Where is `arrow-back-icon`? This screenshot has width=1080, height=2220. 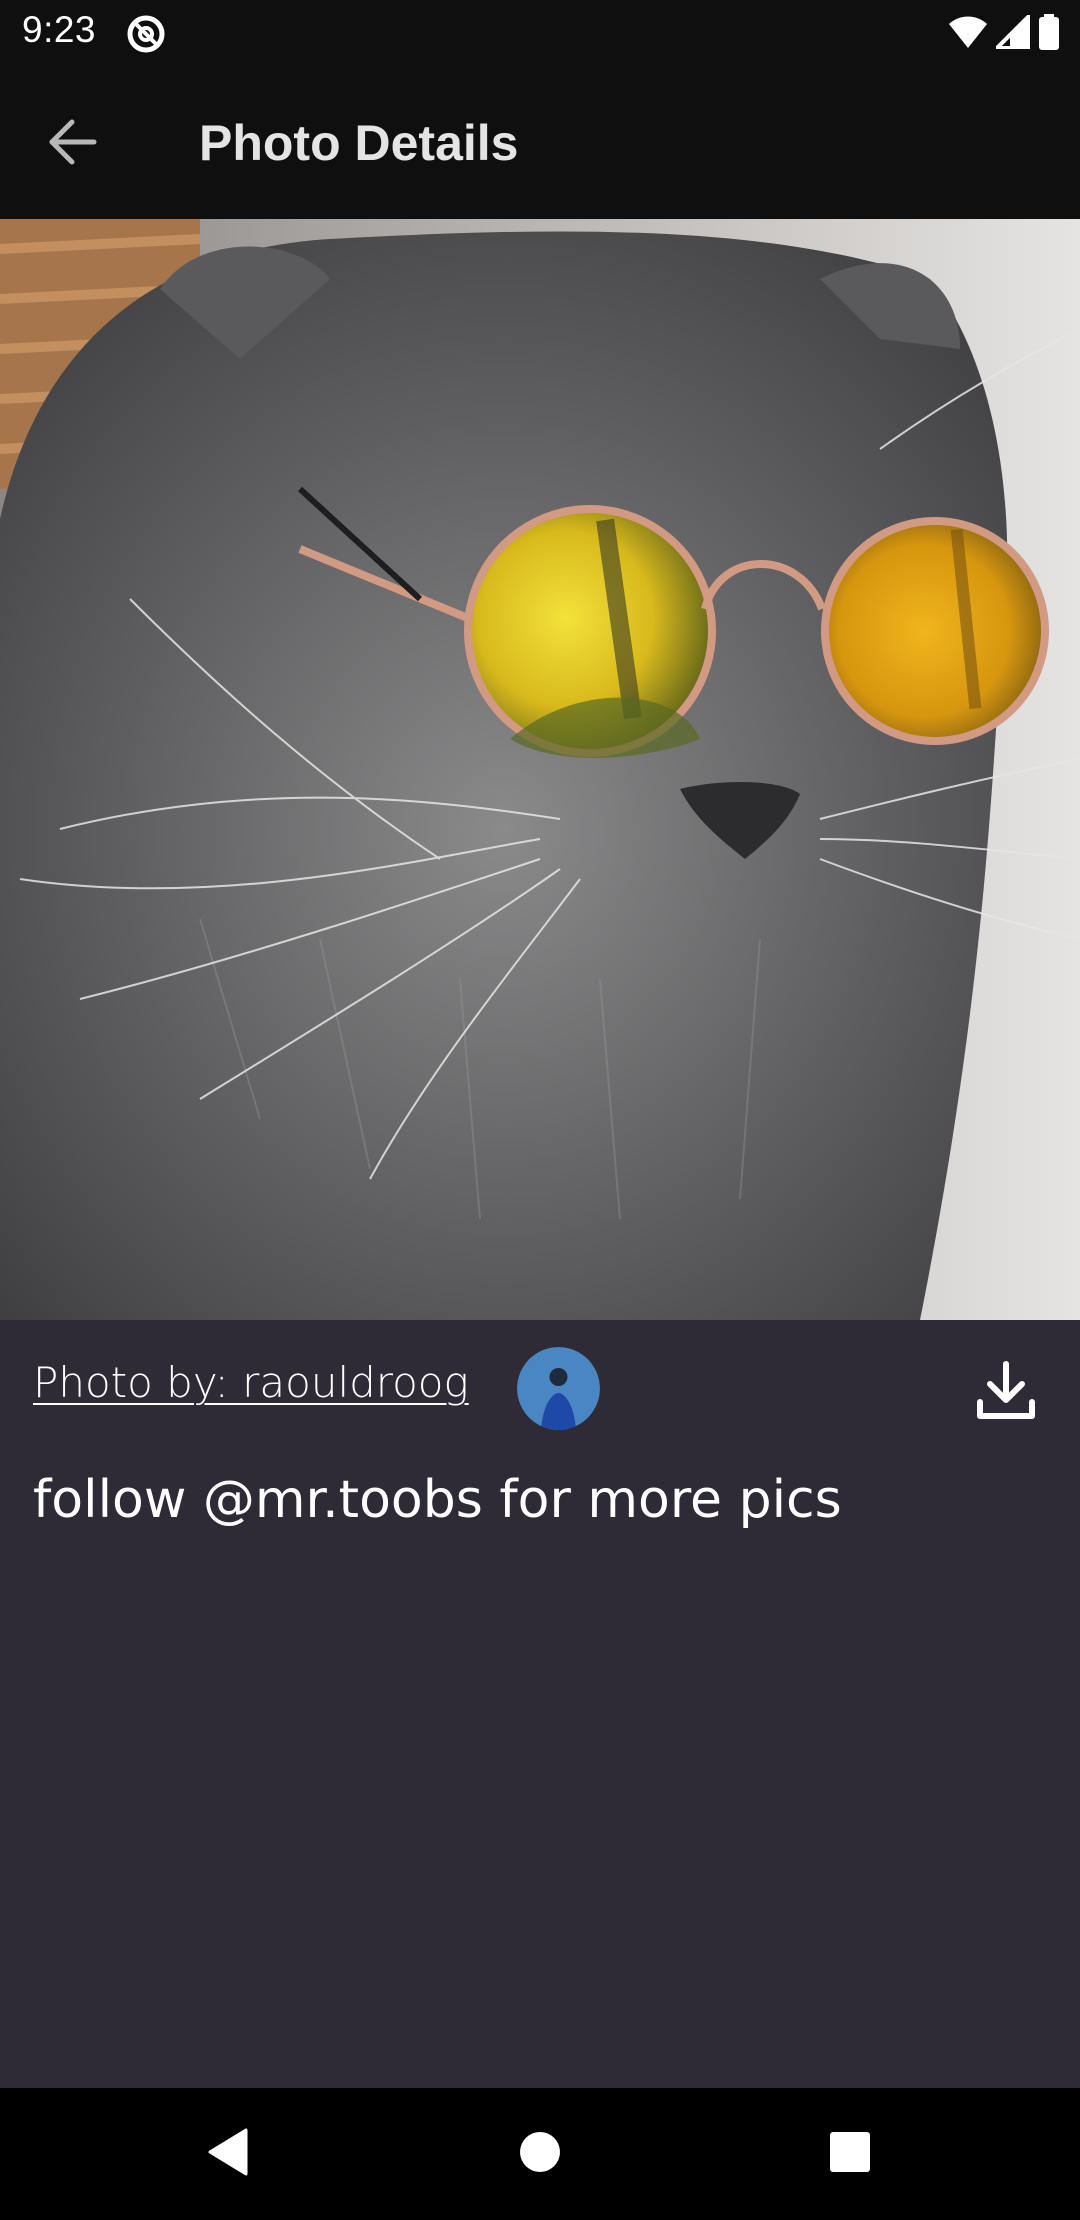 arrow-back-icon is located at coordinates (72, 144).